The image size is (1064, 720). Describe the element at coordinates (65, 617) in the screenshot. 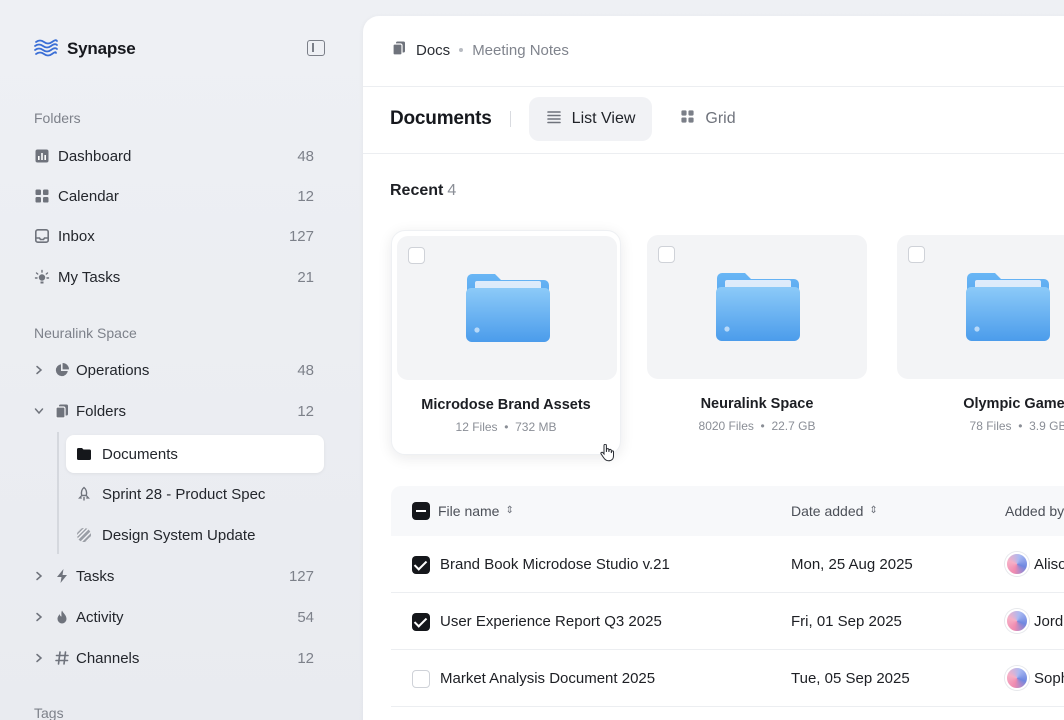

I see `flame-icon` at that location.